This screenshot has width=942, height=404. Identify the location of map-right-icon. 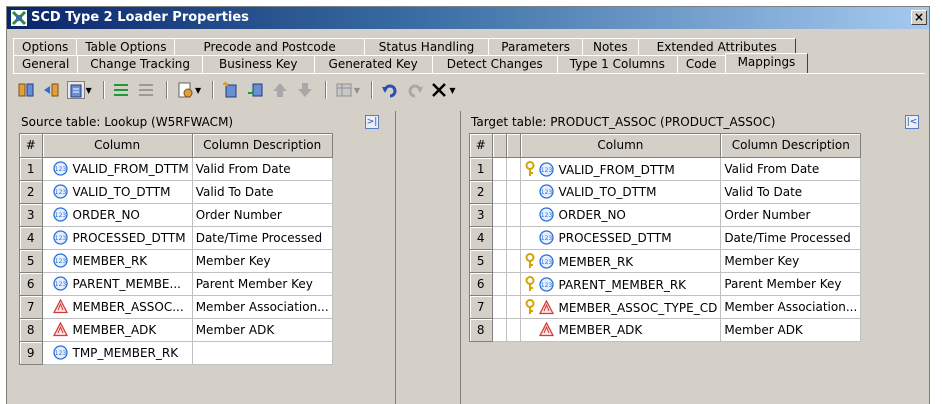
(51, 90).